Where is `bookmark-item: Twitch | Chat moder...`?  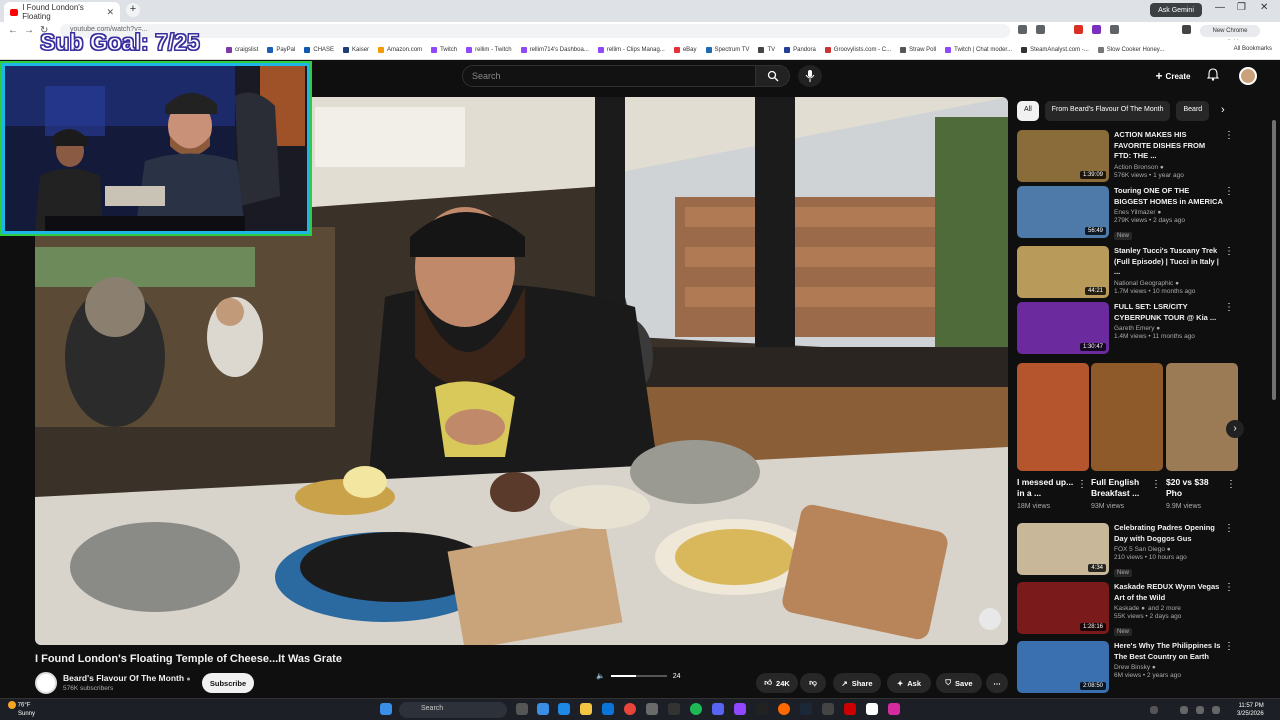
bookmark-item: Twitch | Chat moder... is located at coordinates (978, 49).